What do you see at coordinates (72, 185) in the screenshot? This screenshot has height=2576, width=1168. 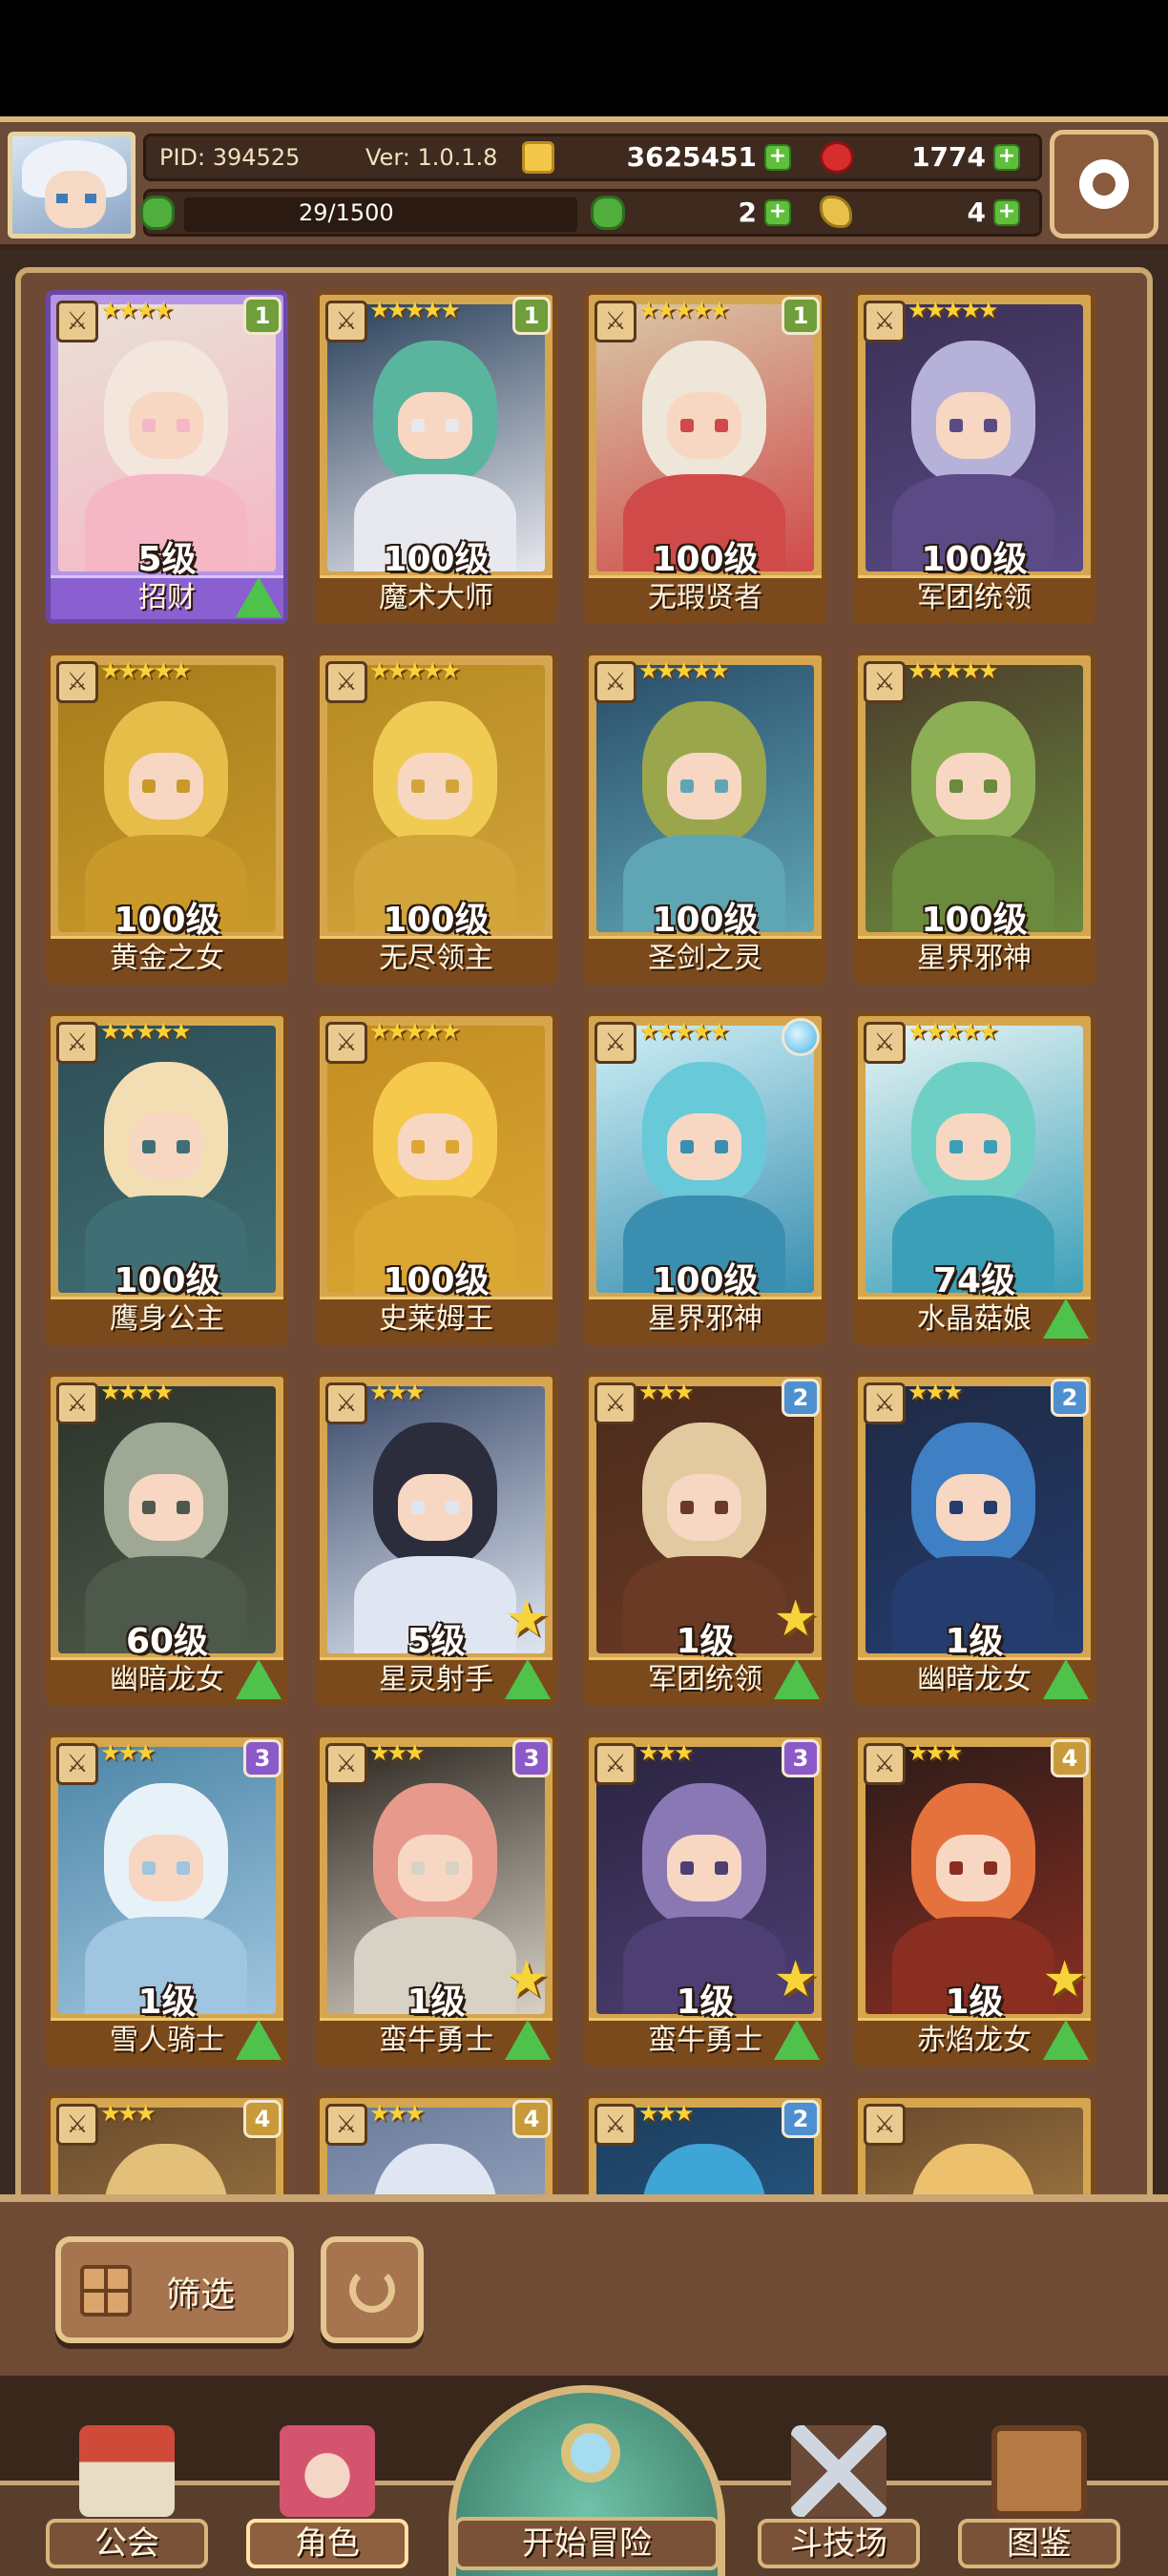 I see `player-avatar` at bounding box center [72, 185].